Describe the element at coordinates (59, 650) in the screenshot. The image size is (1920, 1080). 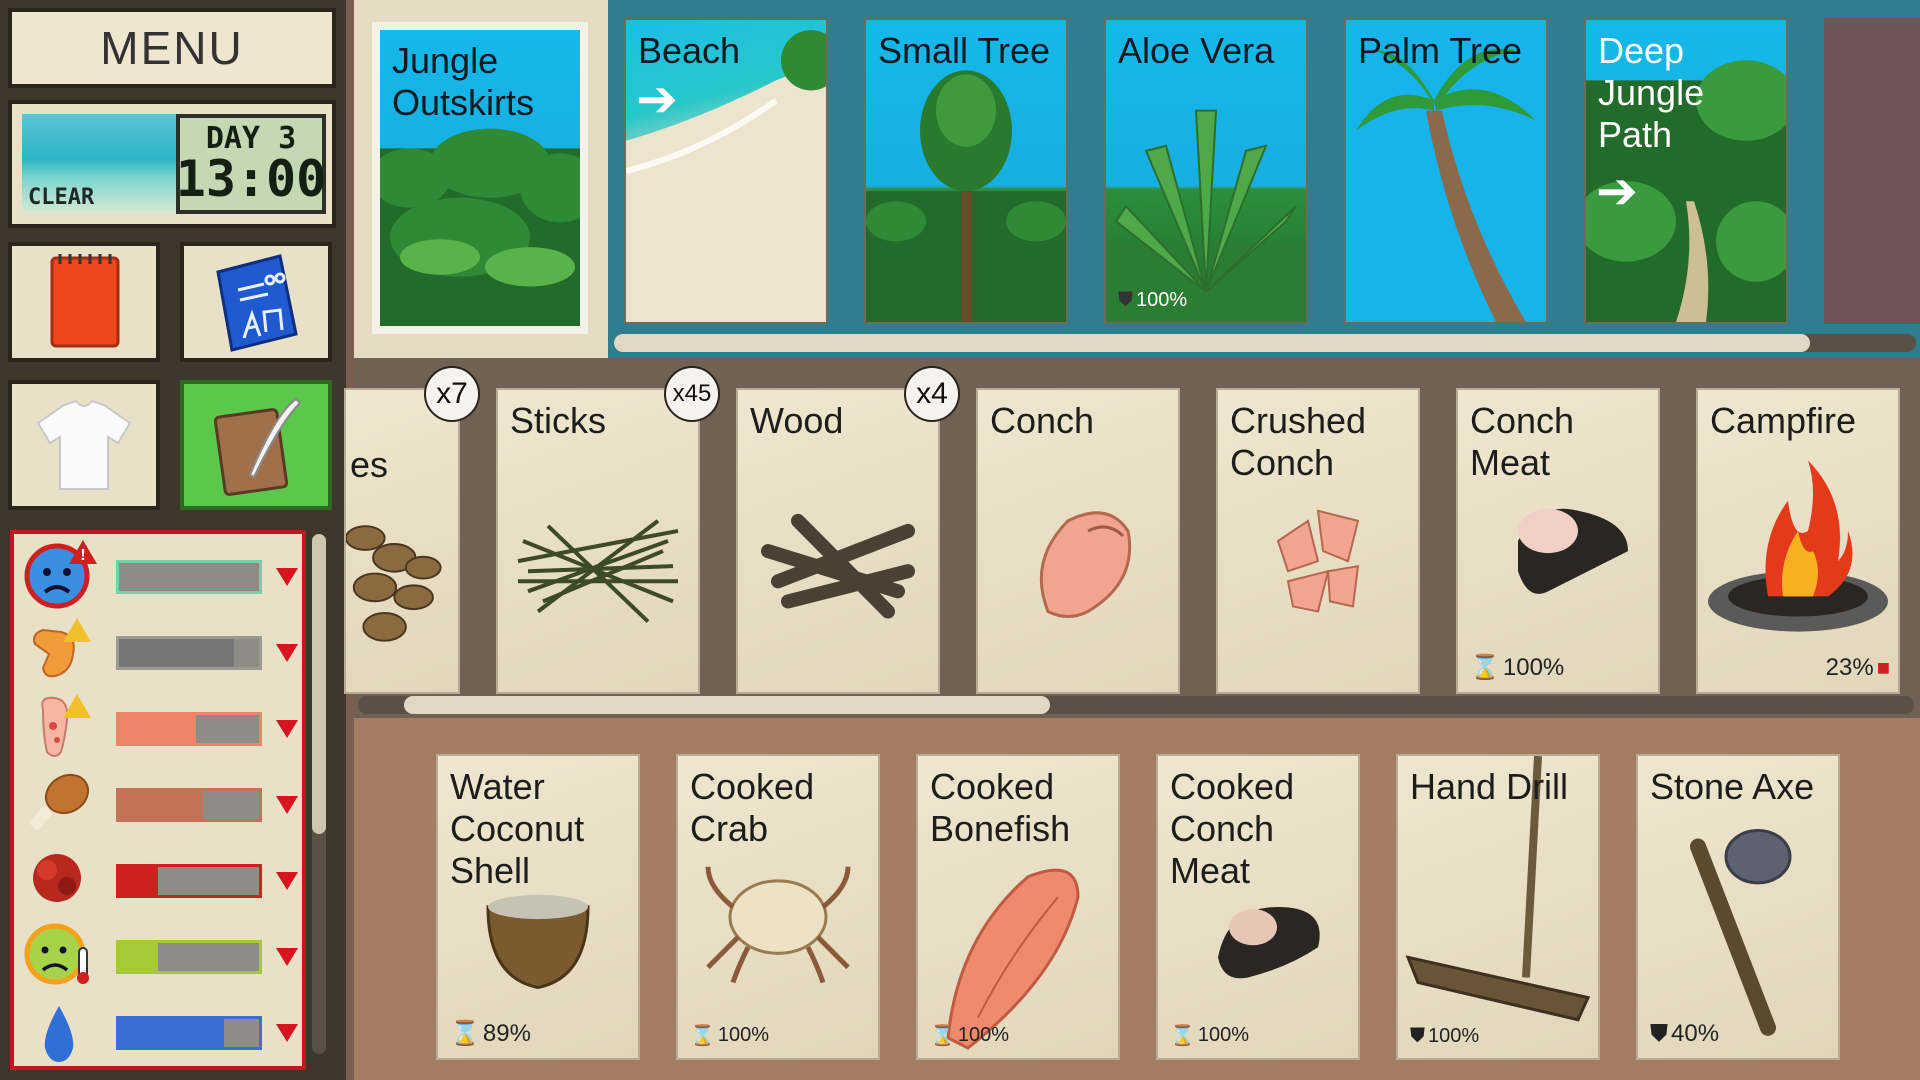
I see `pain-icon` at that location.